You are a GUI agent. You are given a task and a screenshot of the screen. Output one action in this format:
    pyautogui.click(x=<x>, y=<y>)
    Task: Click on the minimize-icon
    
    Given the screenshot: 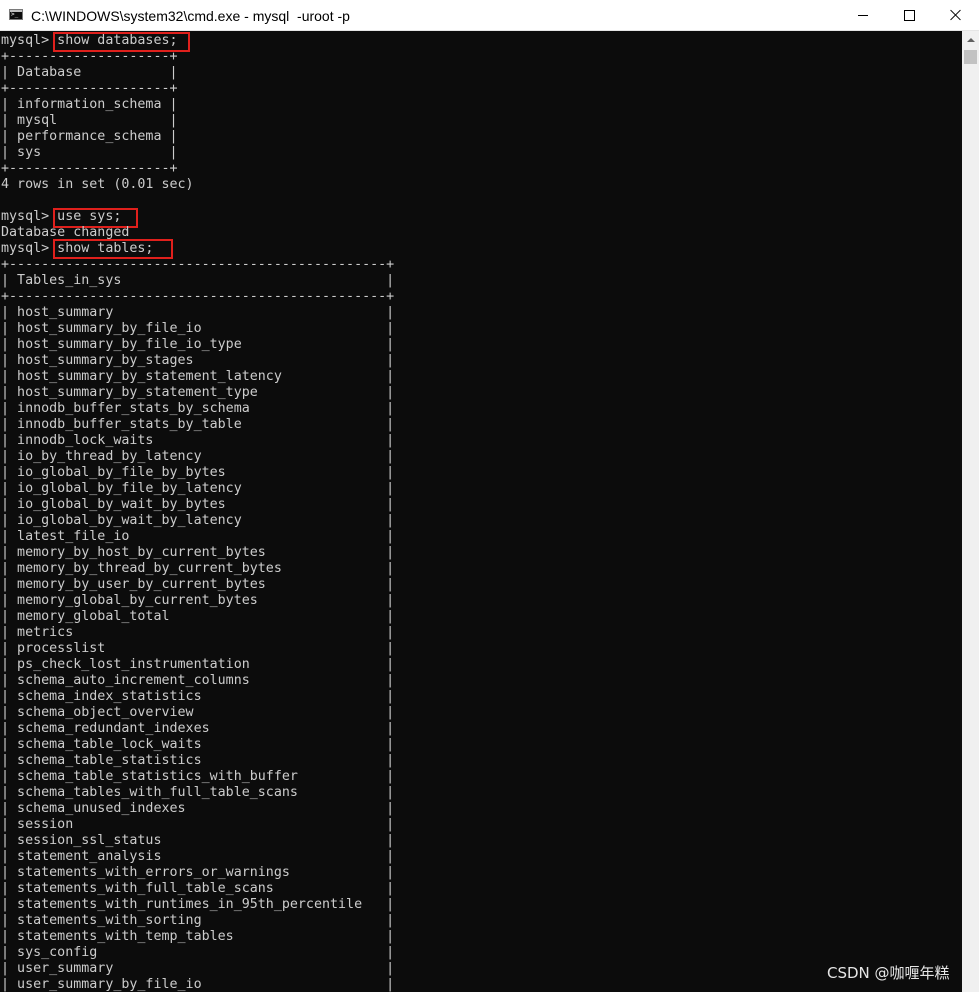 What is the action you would take?
    pyautogui.click(x=863, y=15)
    